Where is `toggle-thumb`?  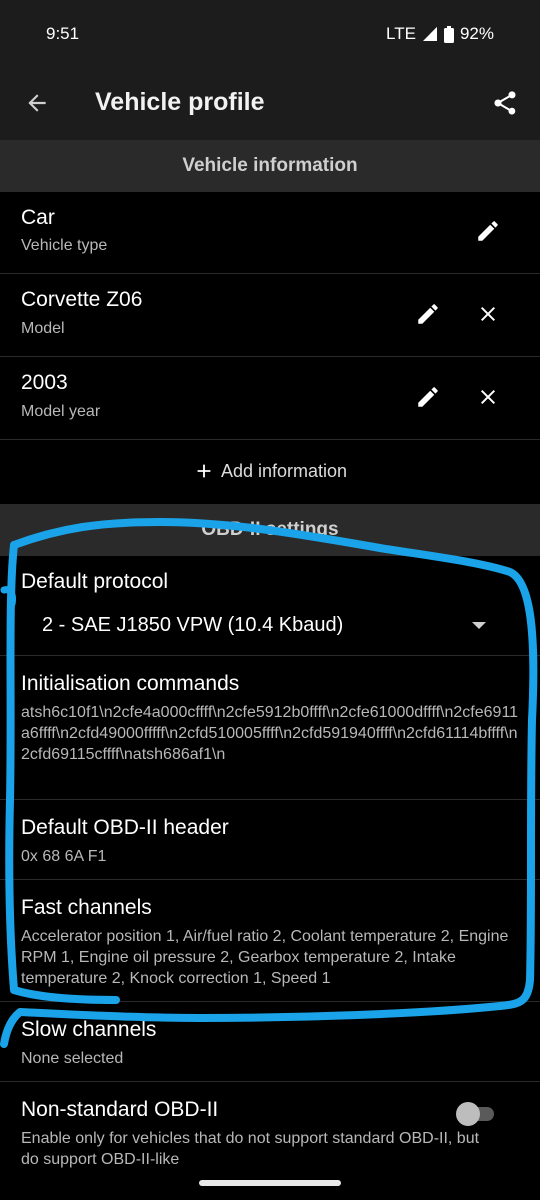 toggle-thumb is located at coordinates (468, 1114).